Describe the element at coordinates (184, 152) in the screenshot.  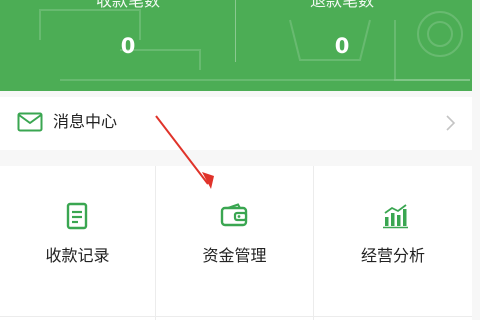
I see `annotation-arrow` at that location.